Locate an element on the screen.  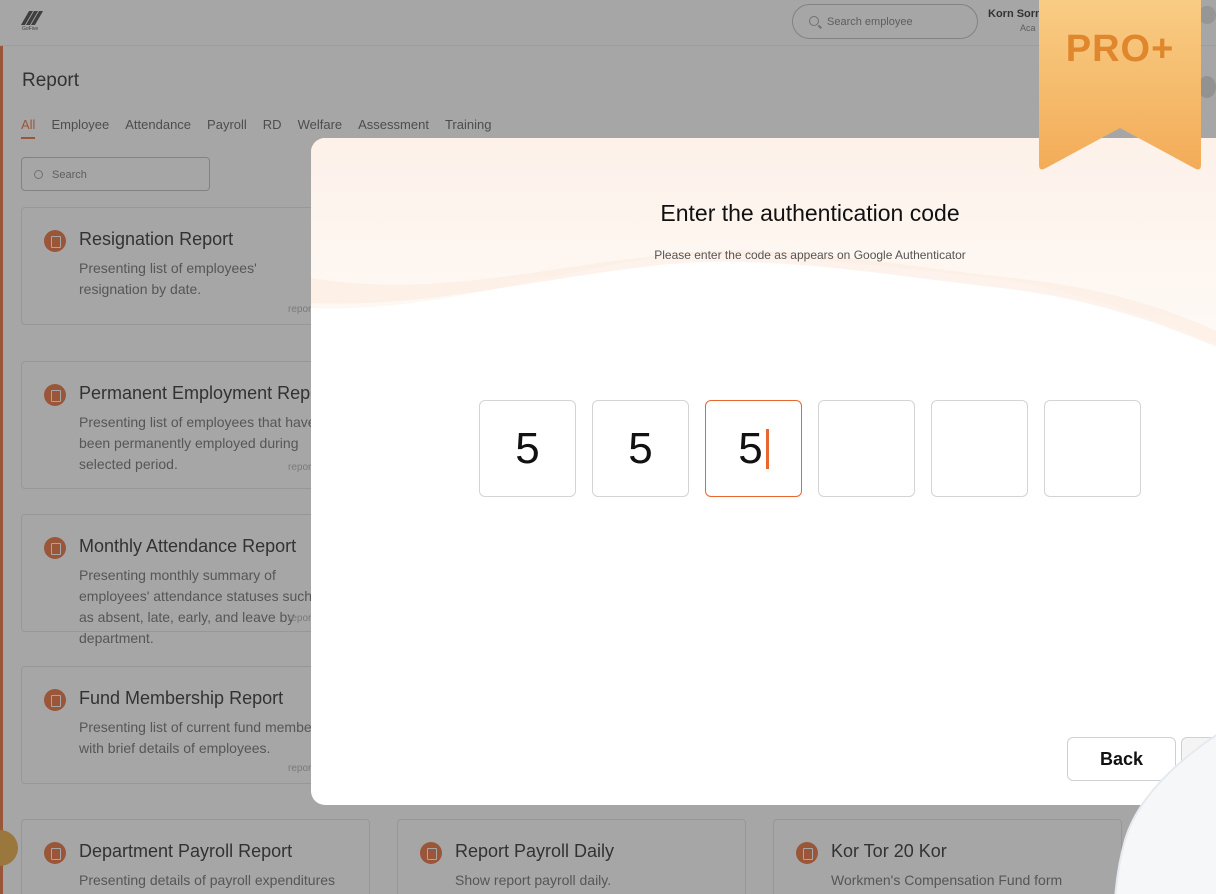
pro-plus-label: PRO+ is located at coordinates (1120, 49).